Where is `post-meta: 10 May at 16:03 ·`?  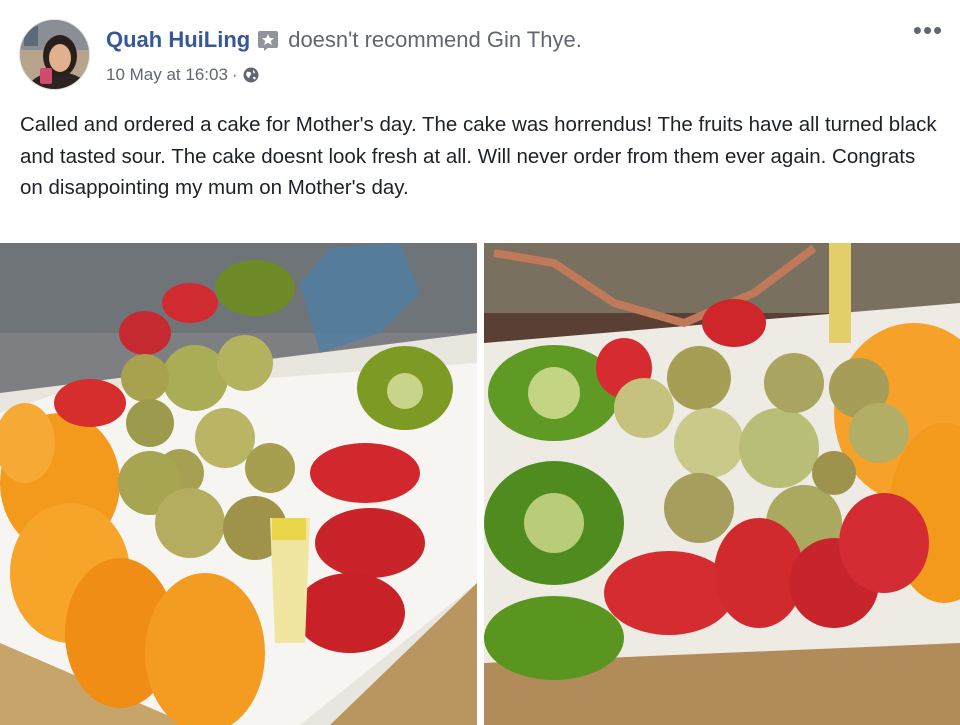
post-meta: 10 May at 16:03 · is located at coordinates (183, 75).